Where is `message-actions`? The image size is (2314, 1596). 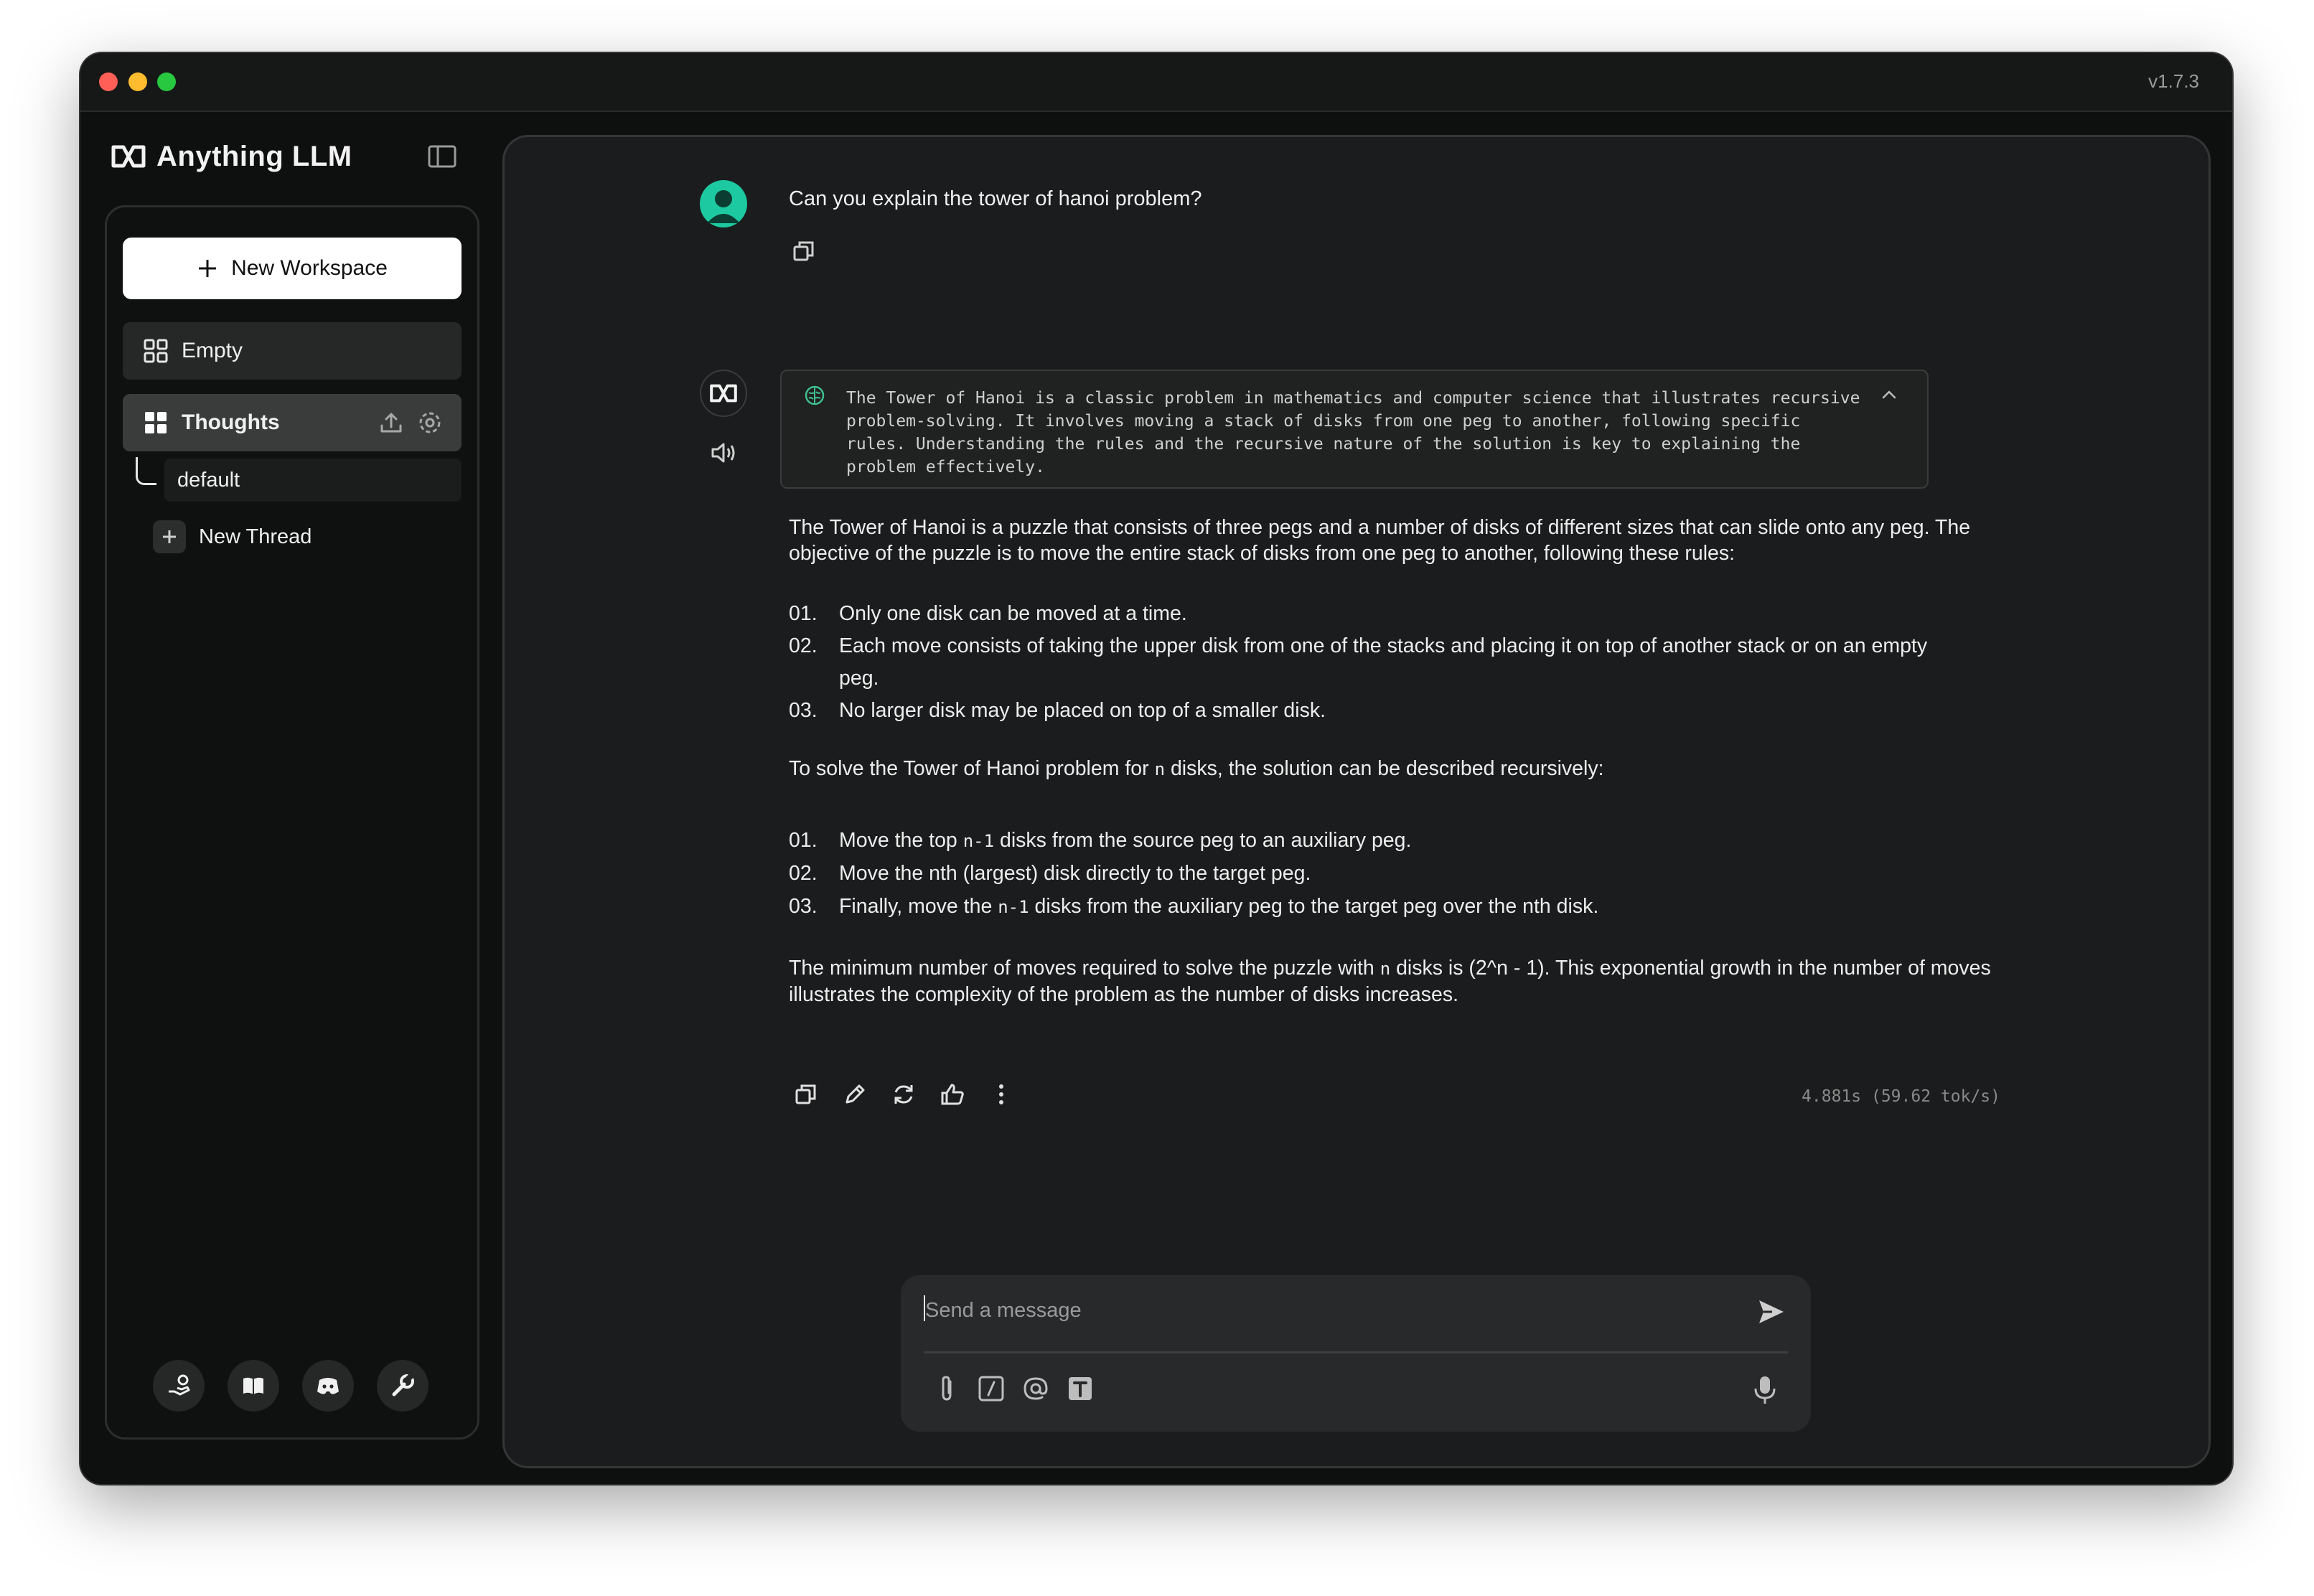 message-actions is located at coordinates (904, 1094).